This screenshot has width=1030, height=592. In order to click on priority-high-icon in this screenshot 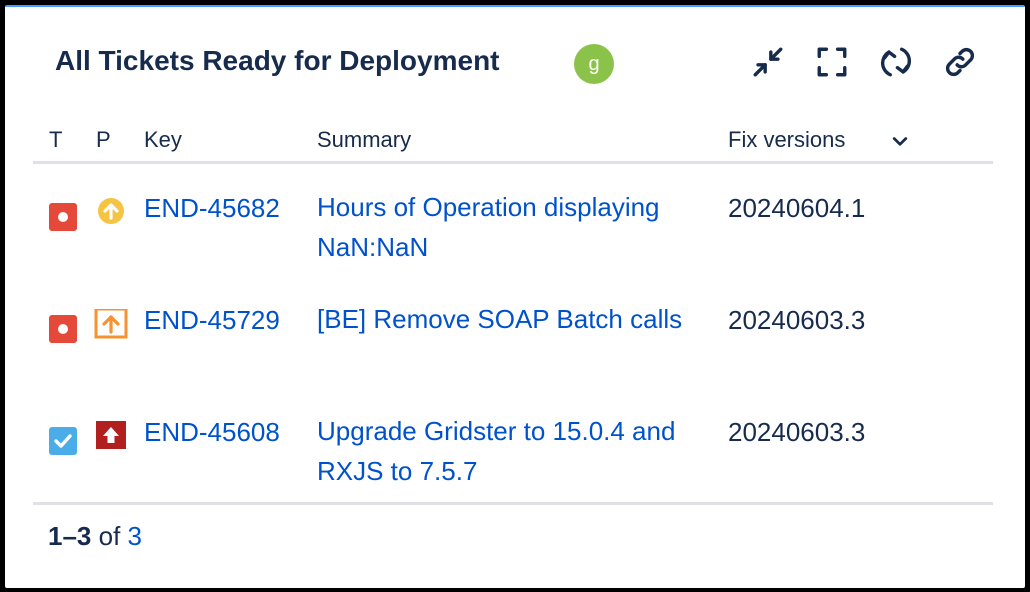, I will do `click(111, 325)`.